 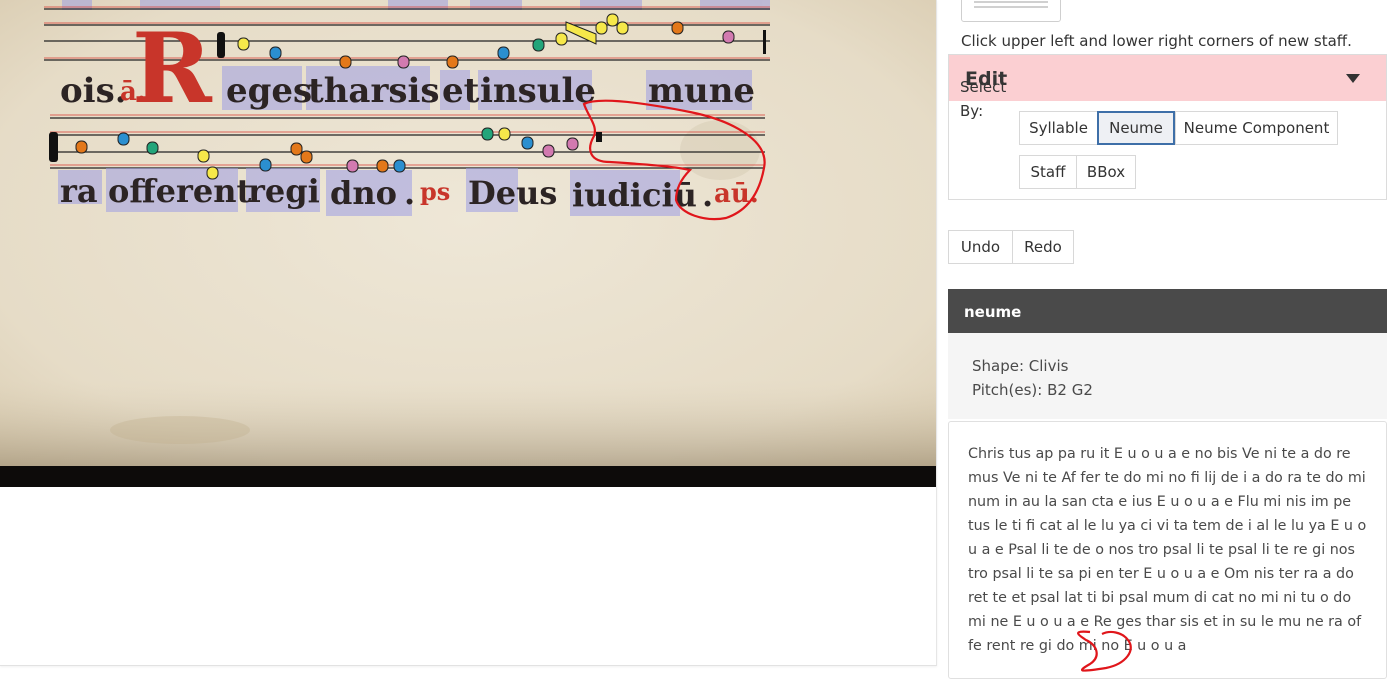 What do you see at coordinates (634, 195) in the screenshot?
I see `lyric-syllable: iudiciū` at bounding box center [634, 195].